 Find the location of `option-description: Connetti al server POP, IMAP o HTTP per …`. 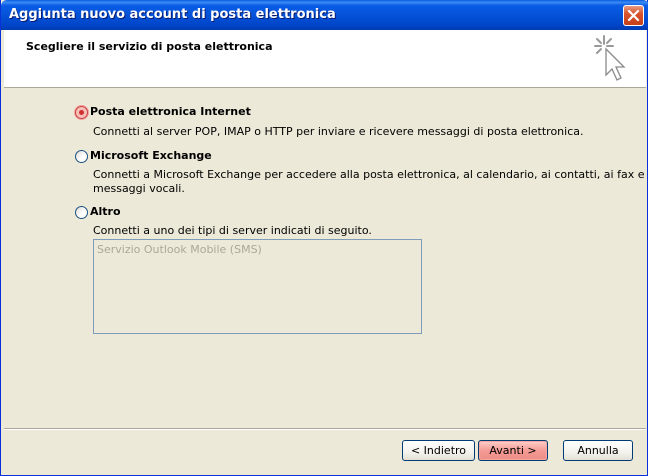

option-description: Connetti al server POP, IMAP o HTTP per … is located at coordinates (338, 131).